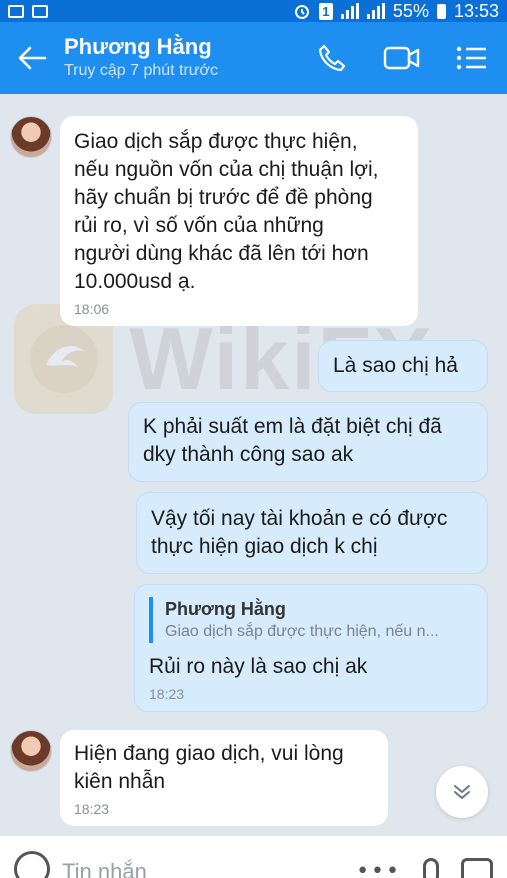 Image resolution: width=507 pixels, height=878 pixels. What do you see at coordinates (301, 12) in the screenshot?
I see `alarm-icon` at bounding box center [301, 12].